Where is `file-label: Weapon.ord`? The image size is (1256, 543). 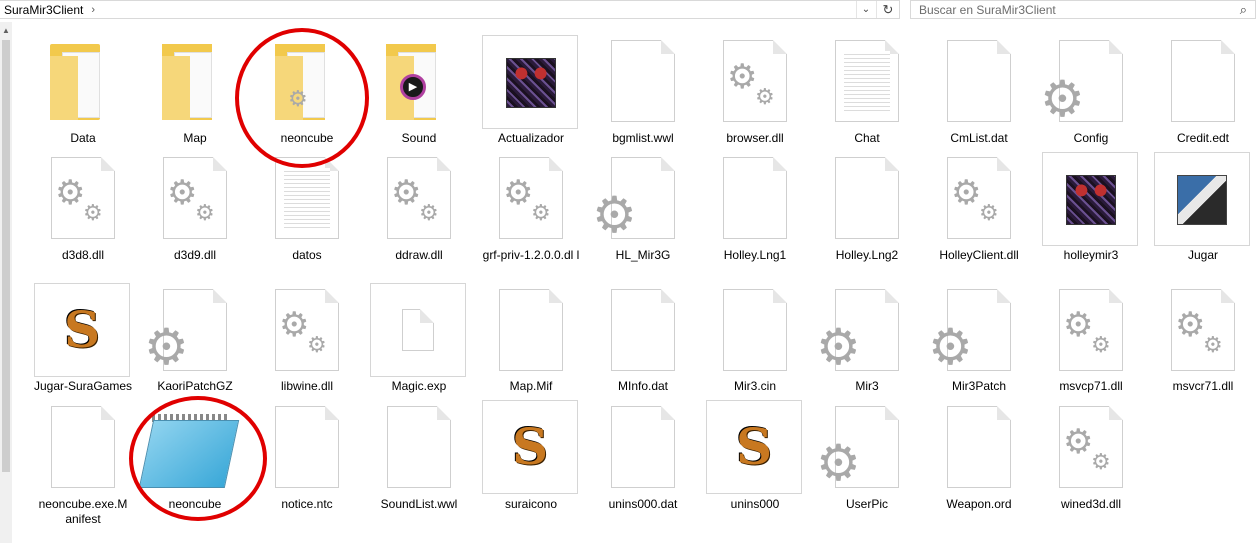 file-label: Weapon.ord is located at coordinates (979, 504).